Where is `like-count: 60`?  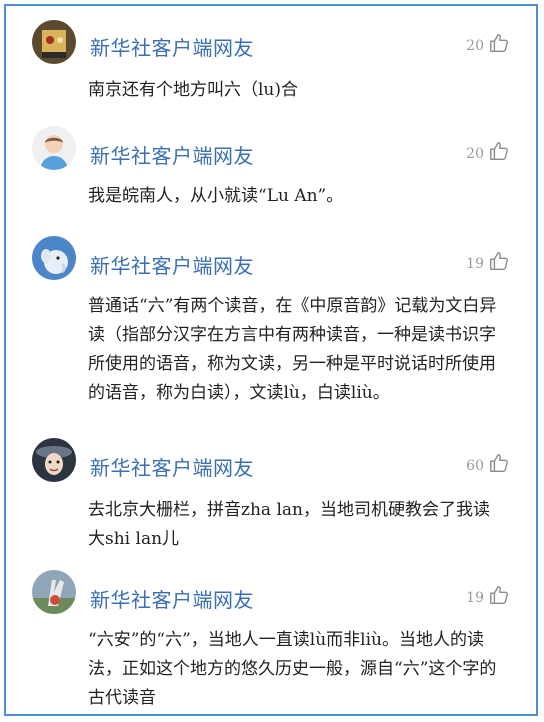 like-count: 60 is located at coordinates (475, 466).